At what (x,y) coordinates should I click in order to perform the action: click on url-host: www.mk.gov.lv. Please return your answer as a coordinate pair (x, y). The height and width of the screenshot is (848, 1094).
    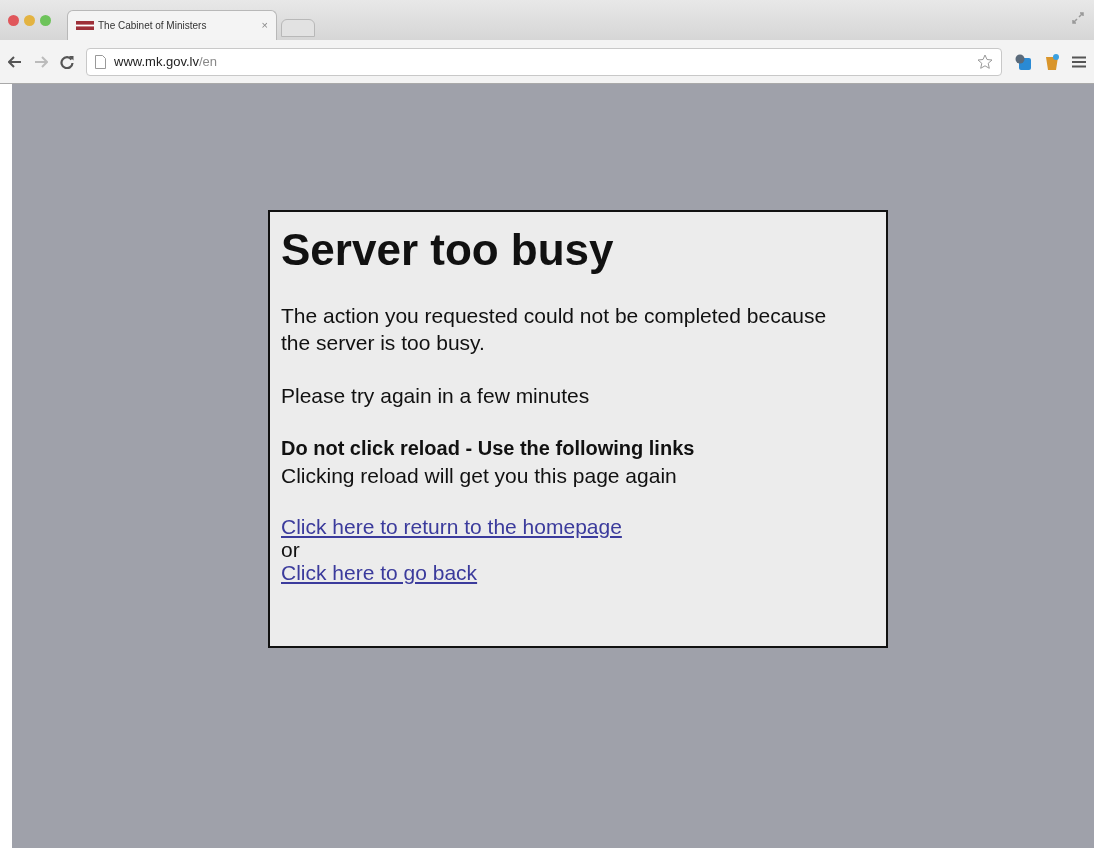
    Looking at the image, I should click on (156, 61).